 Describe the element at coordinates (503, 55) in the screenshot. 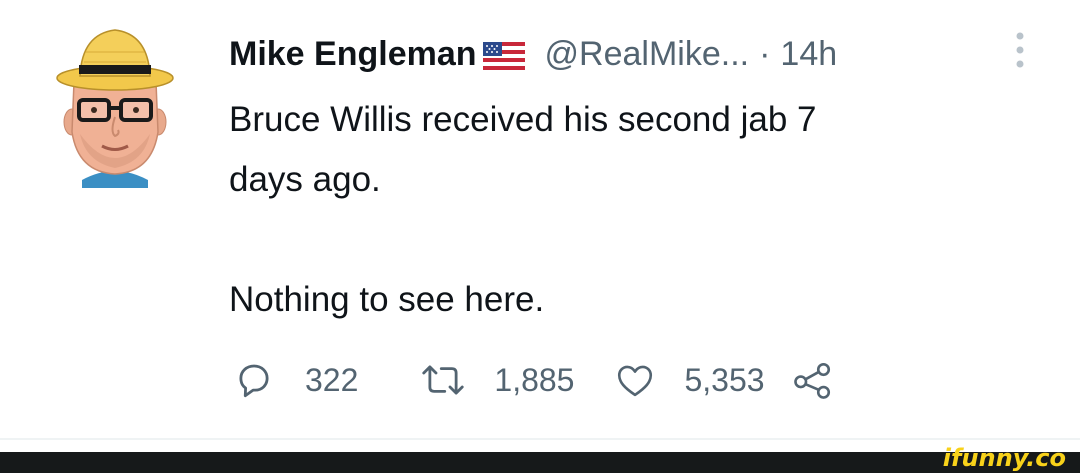

I see `us-flag-icon` at that location.